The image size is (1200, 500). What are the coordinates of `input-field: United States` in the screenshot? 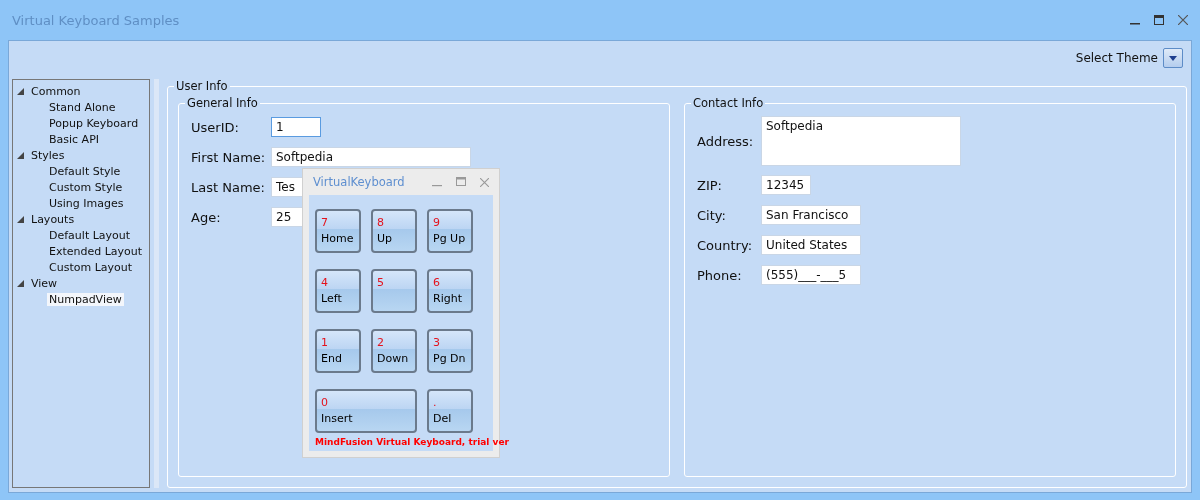 It's located at (811, 245).